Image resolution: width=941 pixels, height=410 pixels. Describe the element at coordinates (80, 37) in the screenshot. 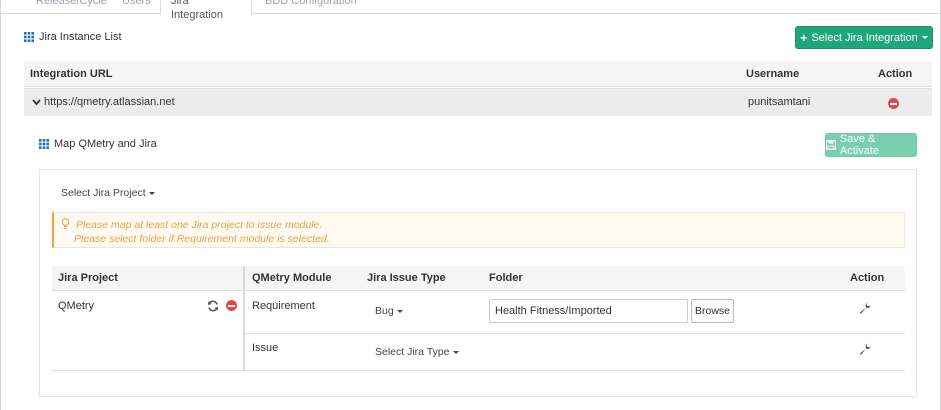

I see `instance-section-title-text: Jira Instance List` at that location.